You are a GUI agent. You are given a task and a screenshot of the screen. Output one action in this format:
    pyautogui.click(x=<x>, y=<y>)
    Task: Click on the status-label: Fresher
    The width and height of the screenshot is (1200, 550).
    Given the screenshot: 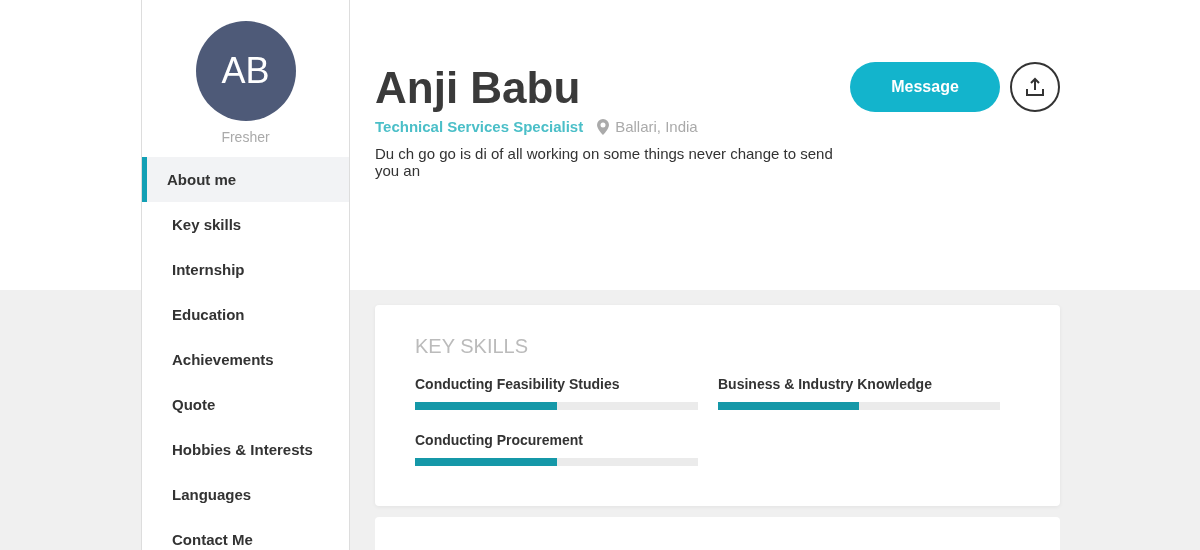 What is the action you would take?
    pyautogui.click(x=245, y=137)
    